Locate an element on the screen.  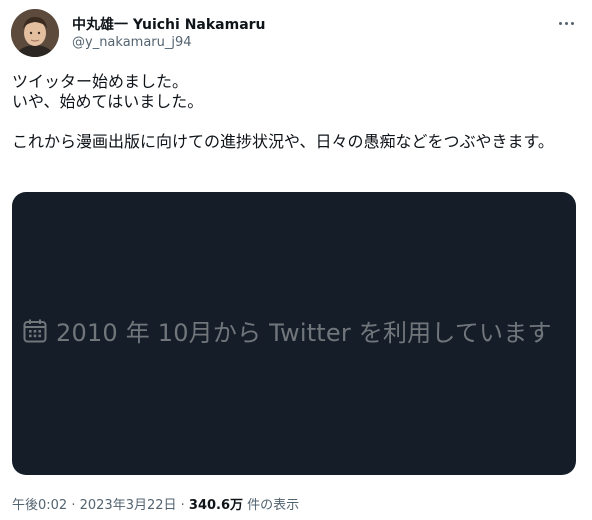
calendar-icon is located at coordinates (35, 330).